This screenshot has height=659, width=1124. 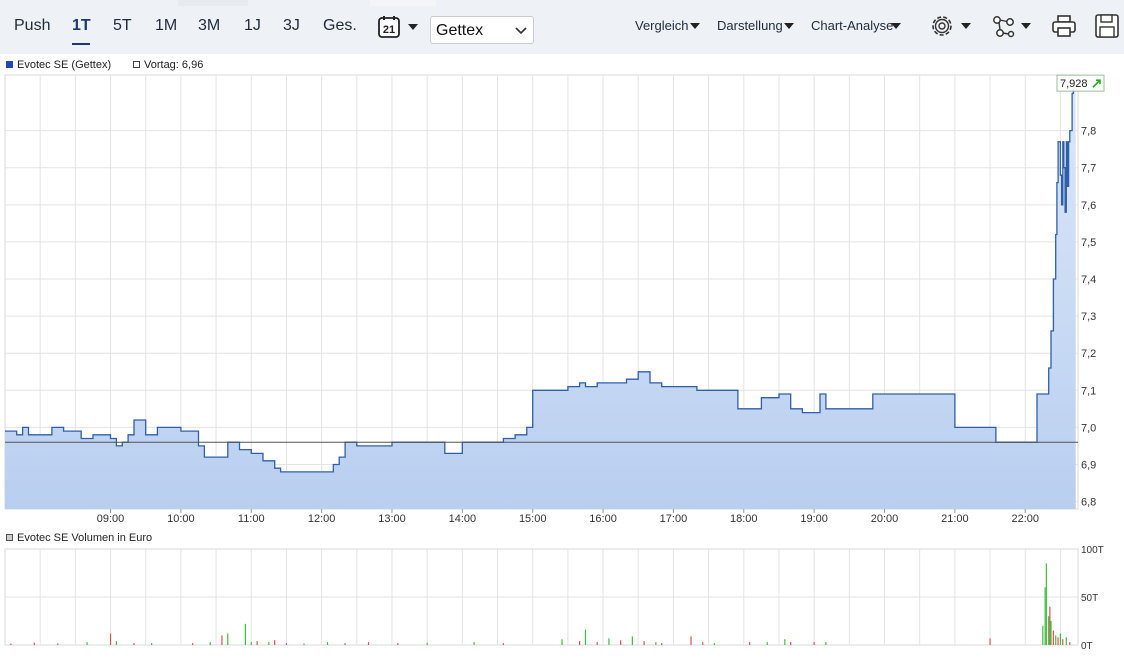 I want to click on y-tick-label: 7,4, so click(x=1088, y=280).